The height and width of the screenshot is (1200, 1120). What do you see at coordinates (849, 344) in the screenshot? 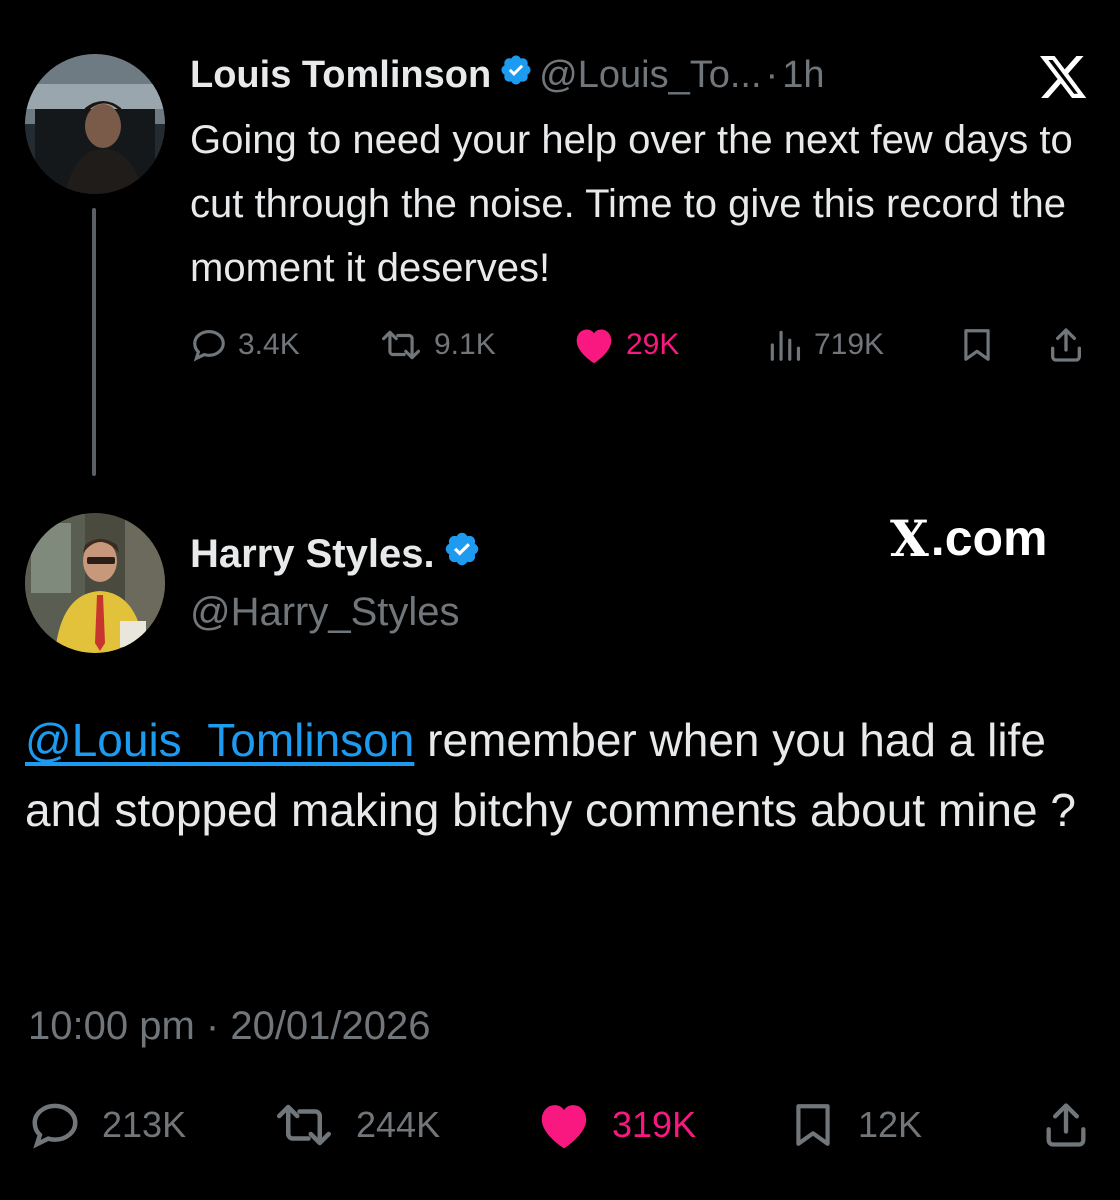
I see `views-count: 719K` at bounding box center [849, 344].